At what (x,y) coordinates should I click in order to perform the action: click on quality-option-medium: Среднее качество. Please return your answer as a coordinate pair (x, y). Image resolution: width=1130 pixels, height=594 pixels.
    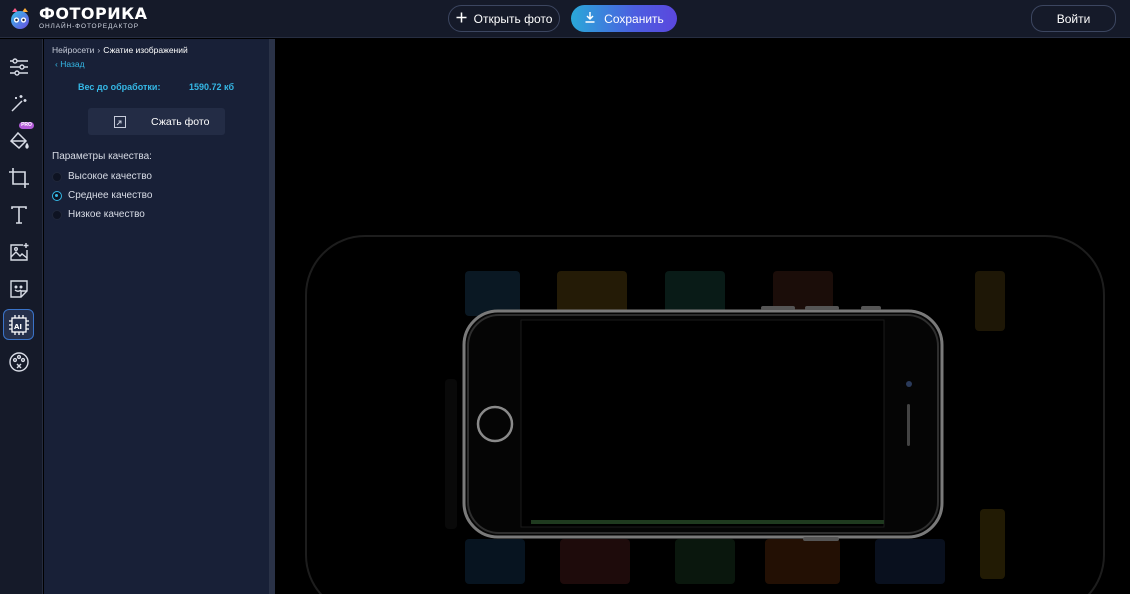
    Looking at the image, I should click on (102, 195).